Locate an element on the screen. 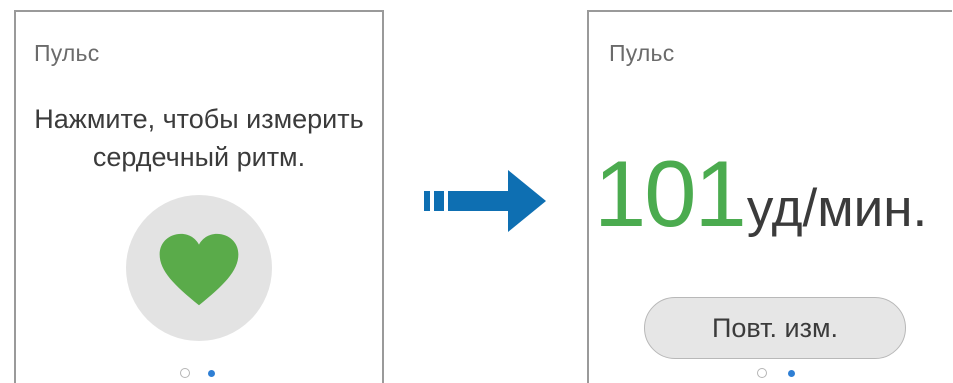  bpm-unit: уд/мин. is located at coordinates (837, 208).